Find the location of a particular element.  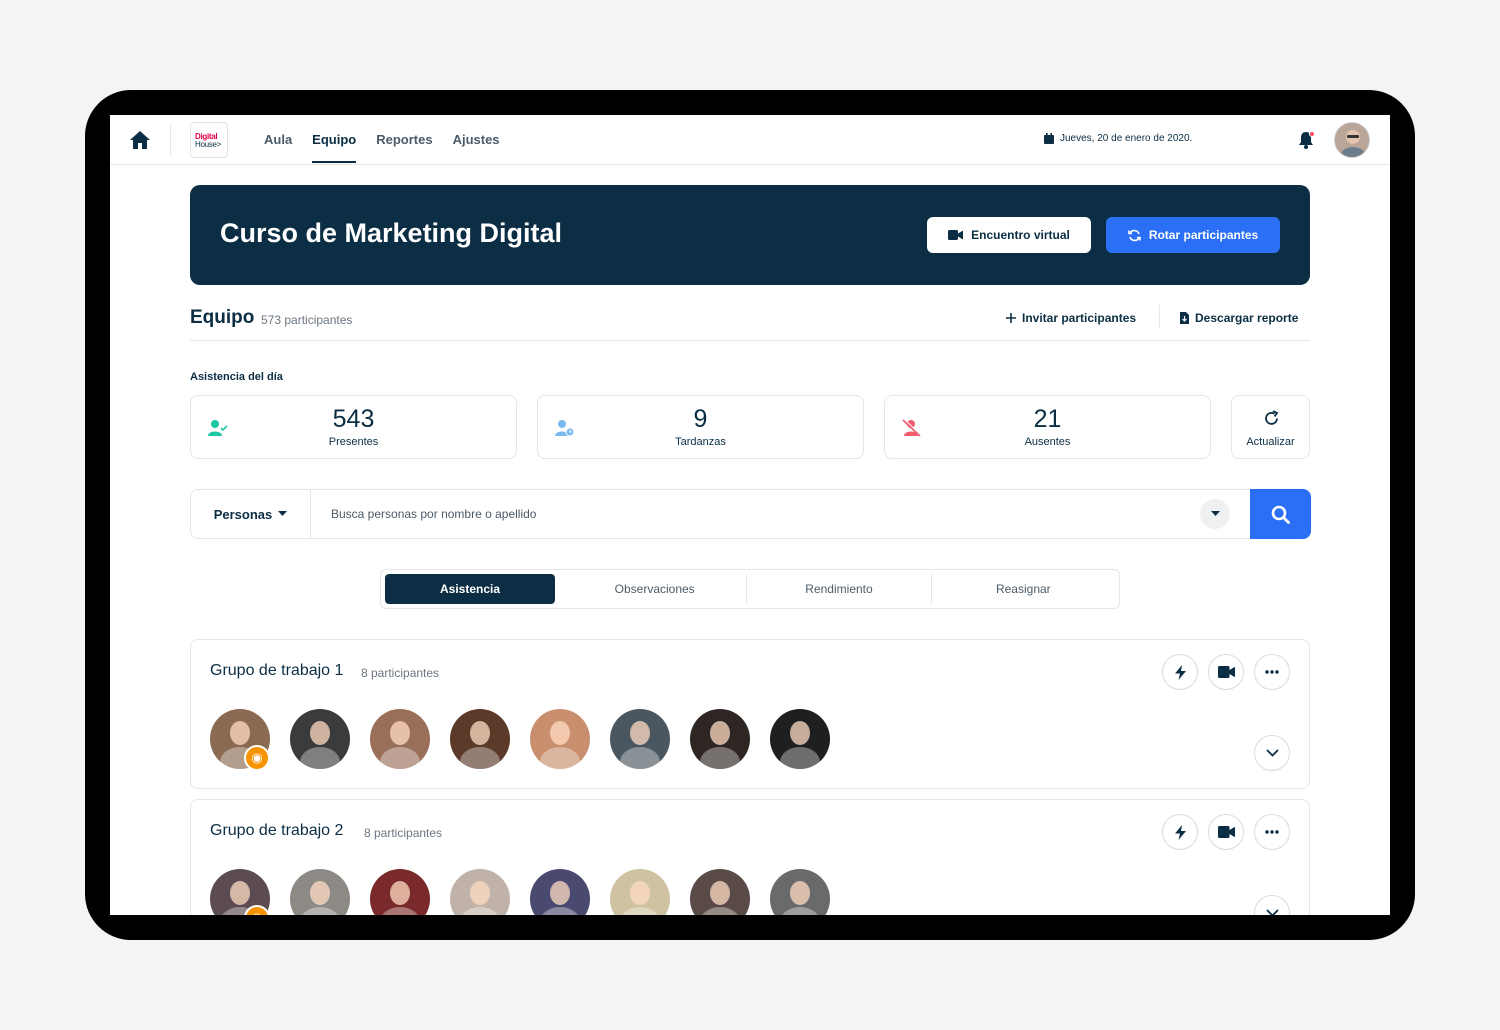

tab-asistencia: Asistencia is located at coordinates (470, 589).